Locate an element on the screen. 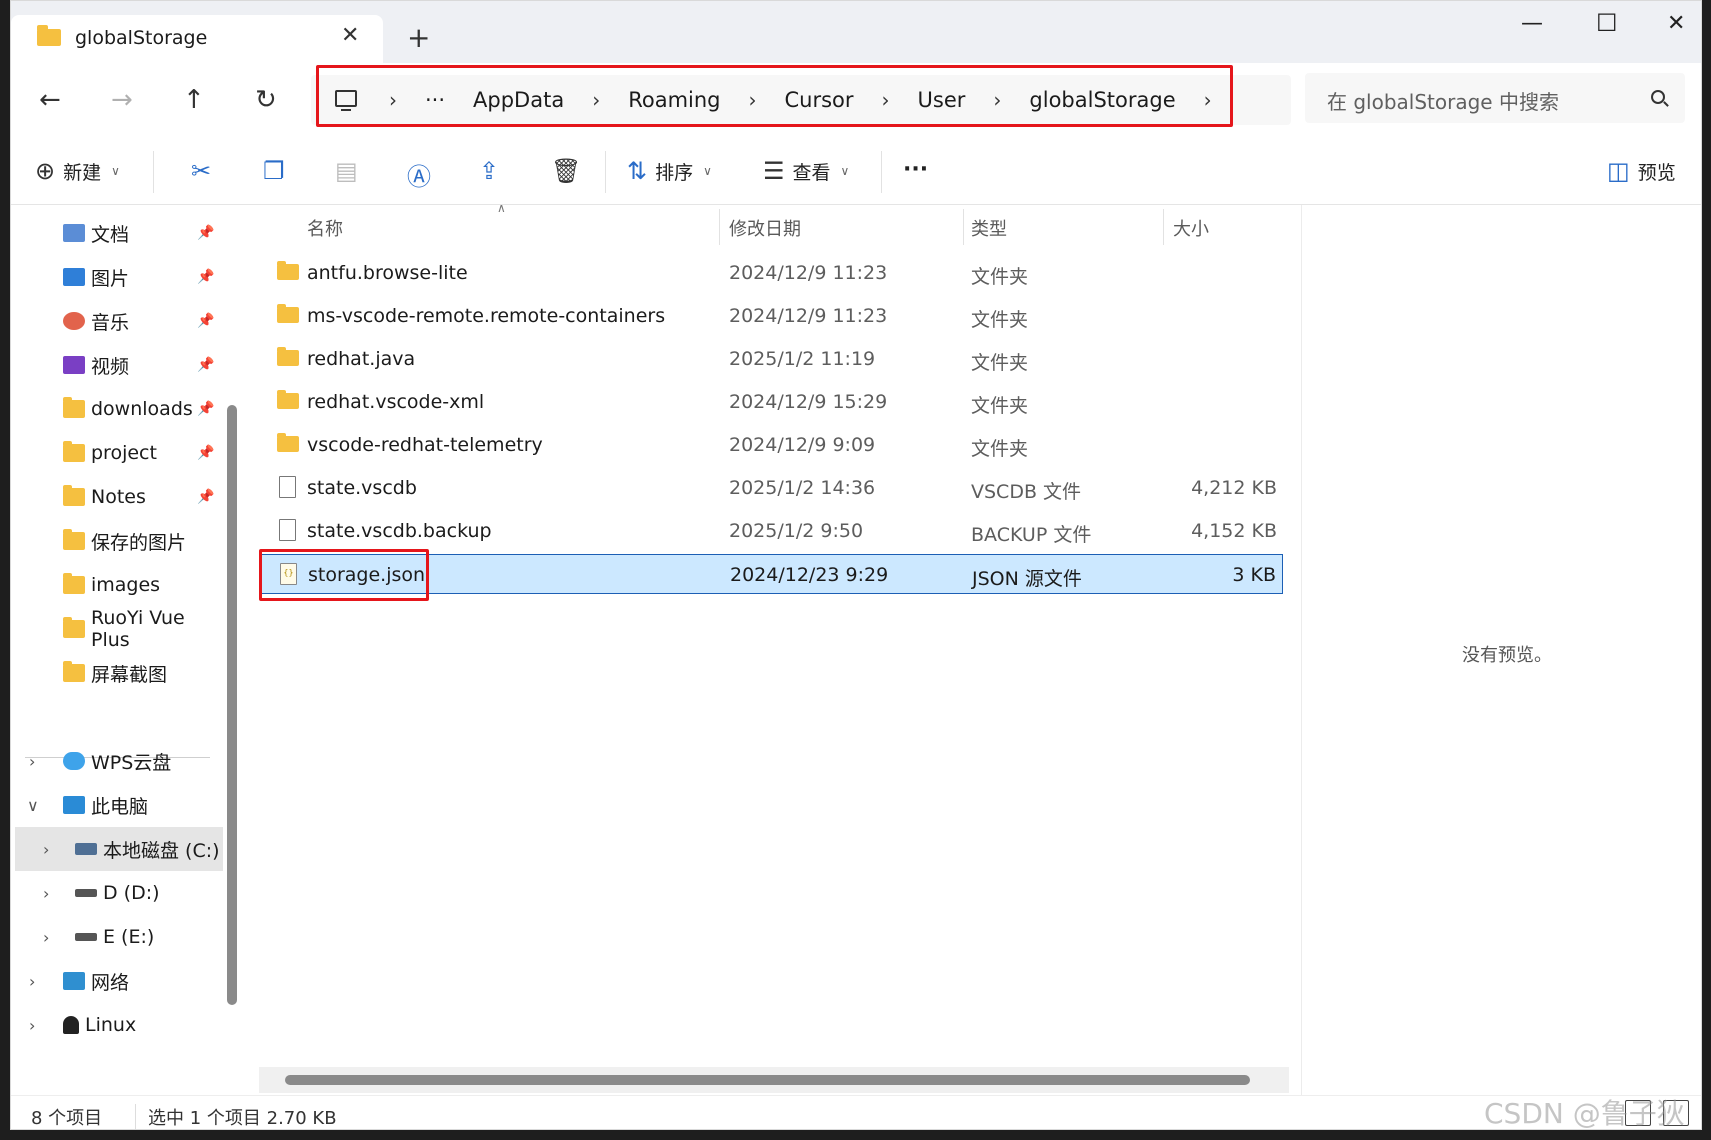 The image size is (1711, 1140). toolbar-divider is located at coordinates (153, 172).